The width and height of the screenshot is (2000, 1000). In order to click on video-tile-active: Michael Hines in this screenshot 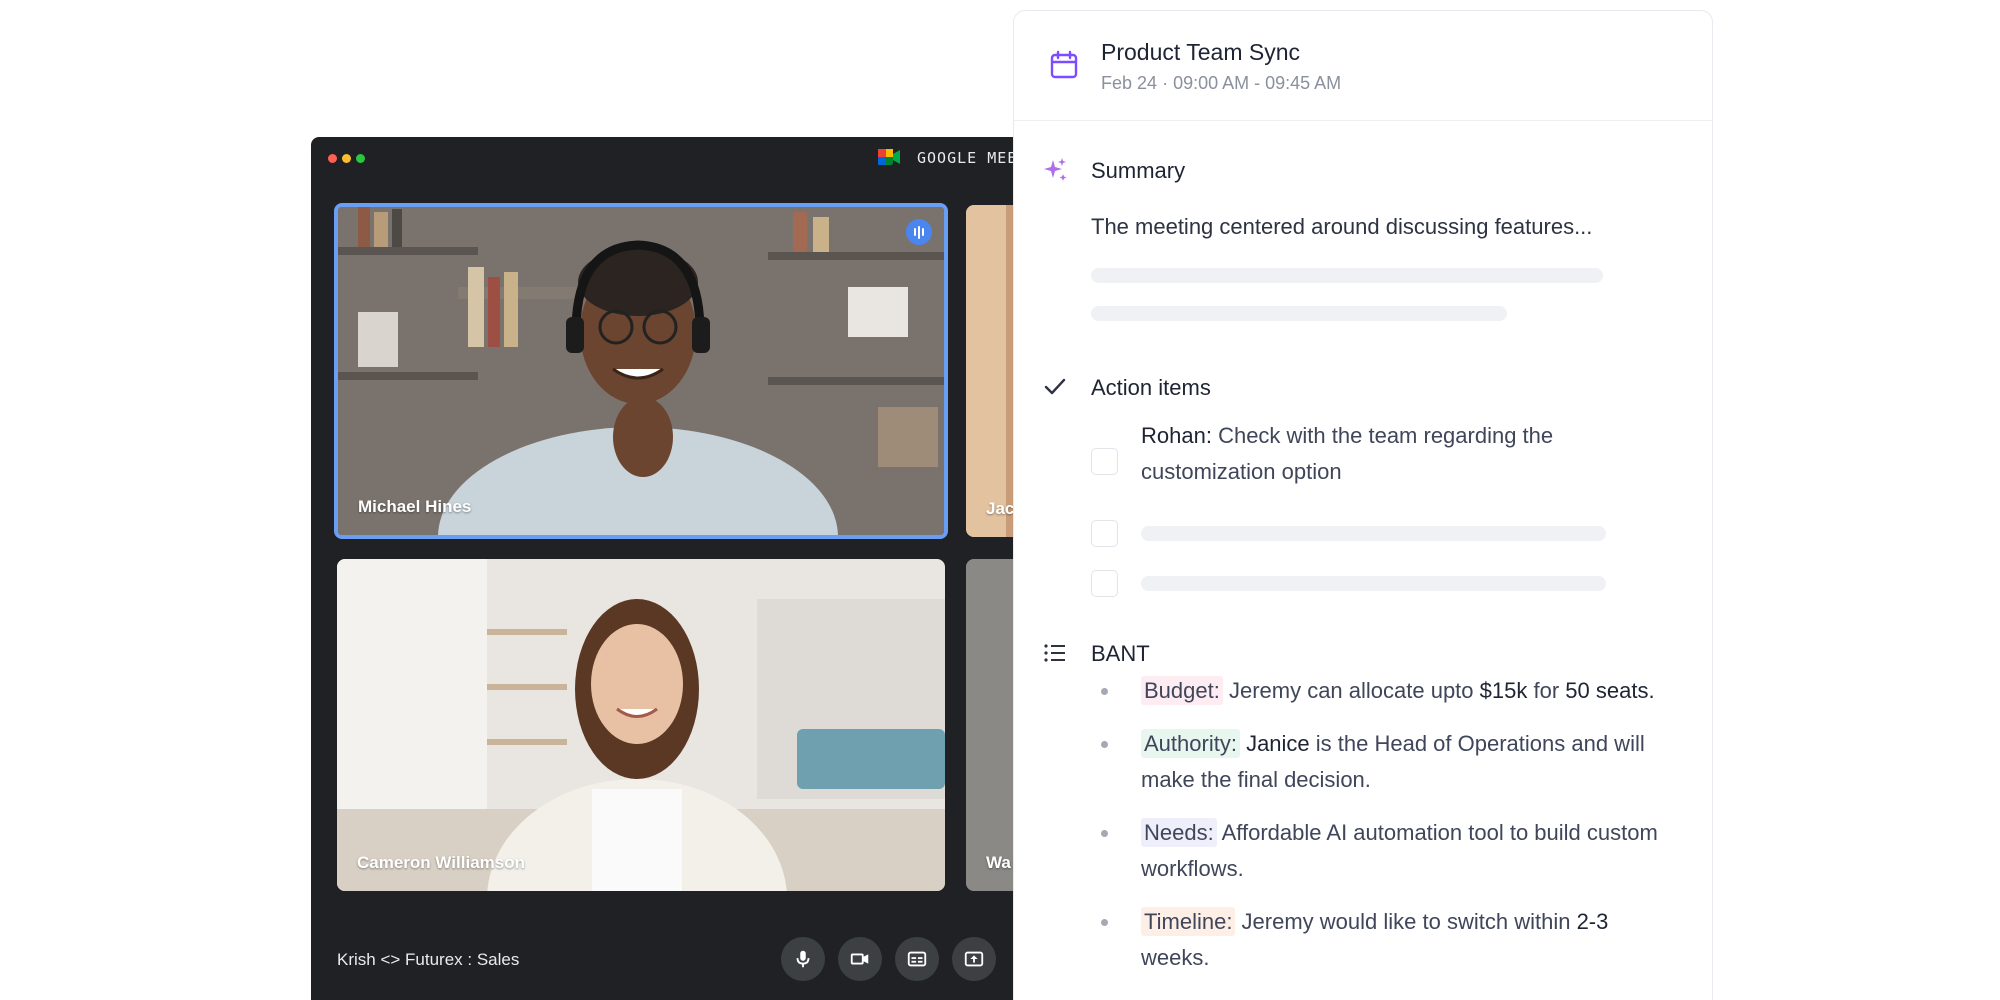, I will do `click(641, 371)`.